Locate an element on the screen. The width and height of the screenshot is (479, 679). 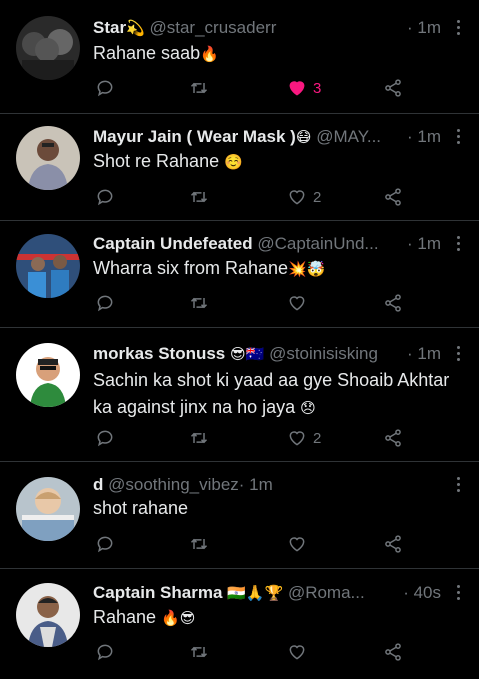
tweet-text: shot rahane is located at coordinates (141, 508).